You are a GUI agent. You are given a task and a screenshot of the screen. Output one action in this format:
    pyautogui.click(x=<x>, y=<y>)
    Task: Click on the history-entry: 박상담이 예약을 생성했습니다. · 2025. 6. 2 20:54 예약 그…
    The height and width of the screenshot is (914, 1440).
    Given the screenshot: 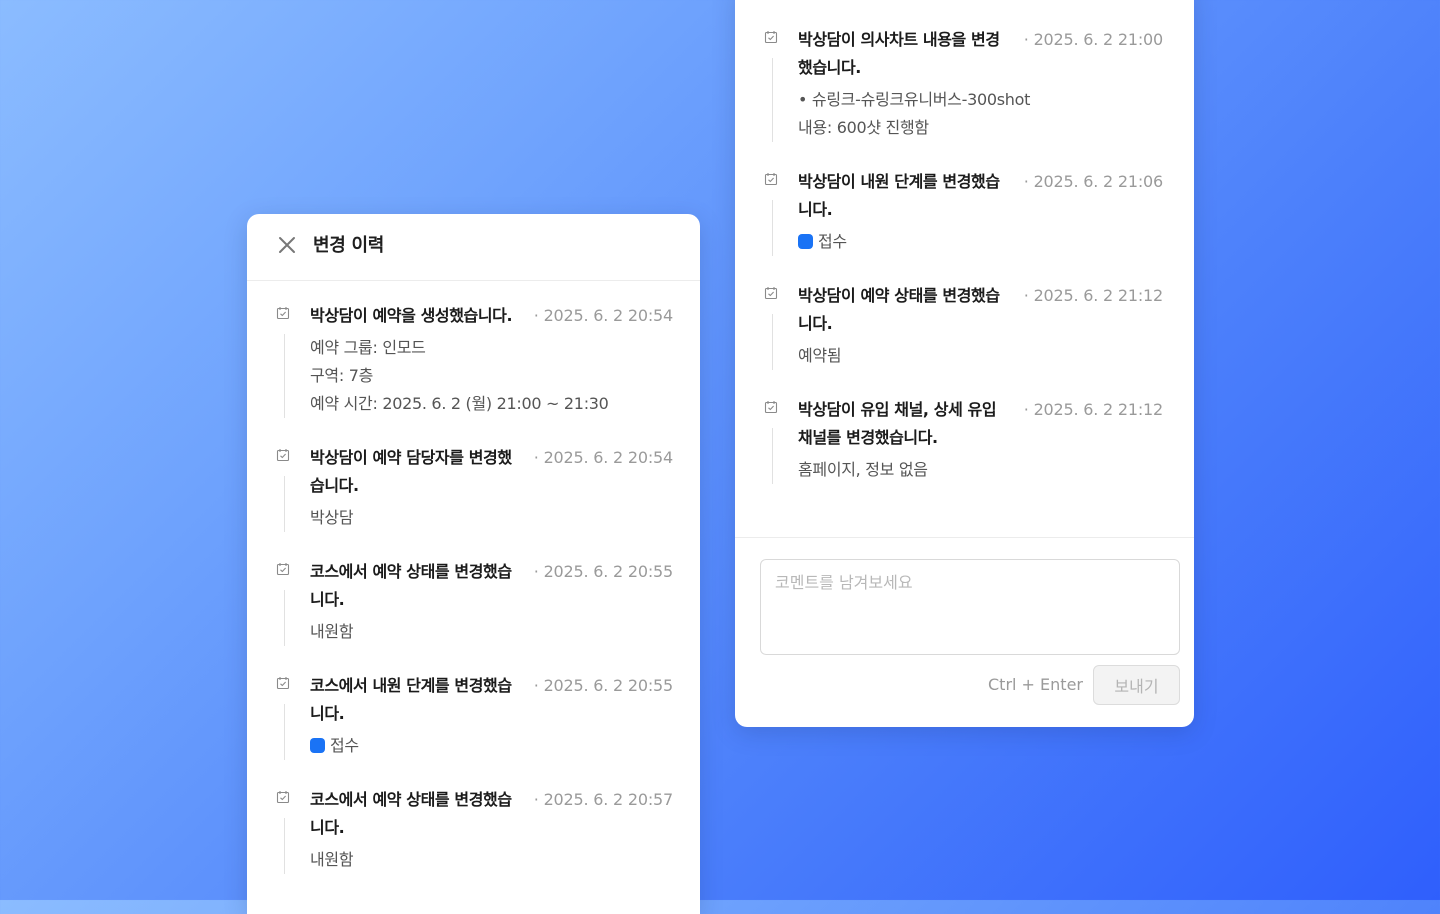 What is the action you would take?
    pyautogui.click(x=474, y=362)
    